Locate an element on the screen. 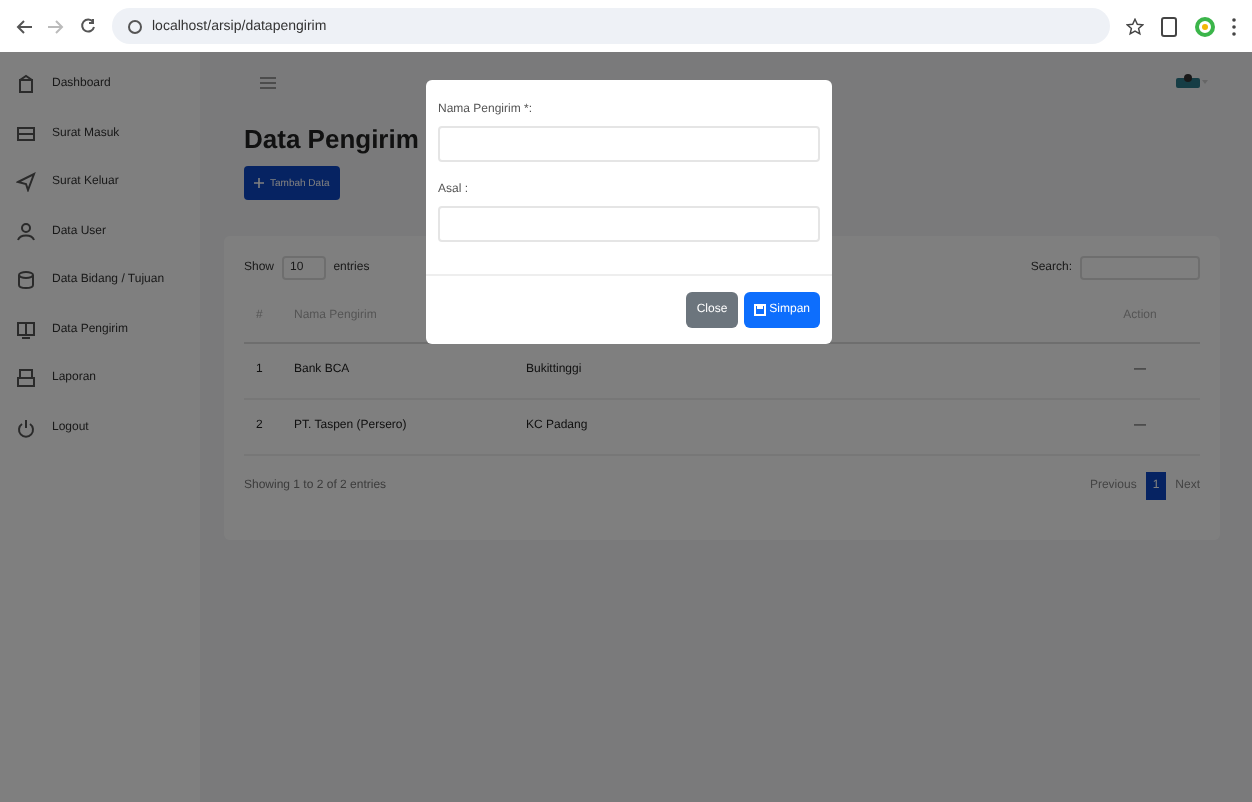 The height and width of the screenshot is (802, 1252). star-icon is located at coordinates (1135, 26).